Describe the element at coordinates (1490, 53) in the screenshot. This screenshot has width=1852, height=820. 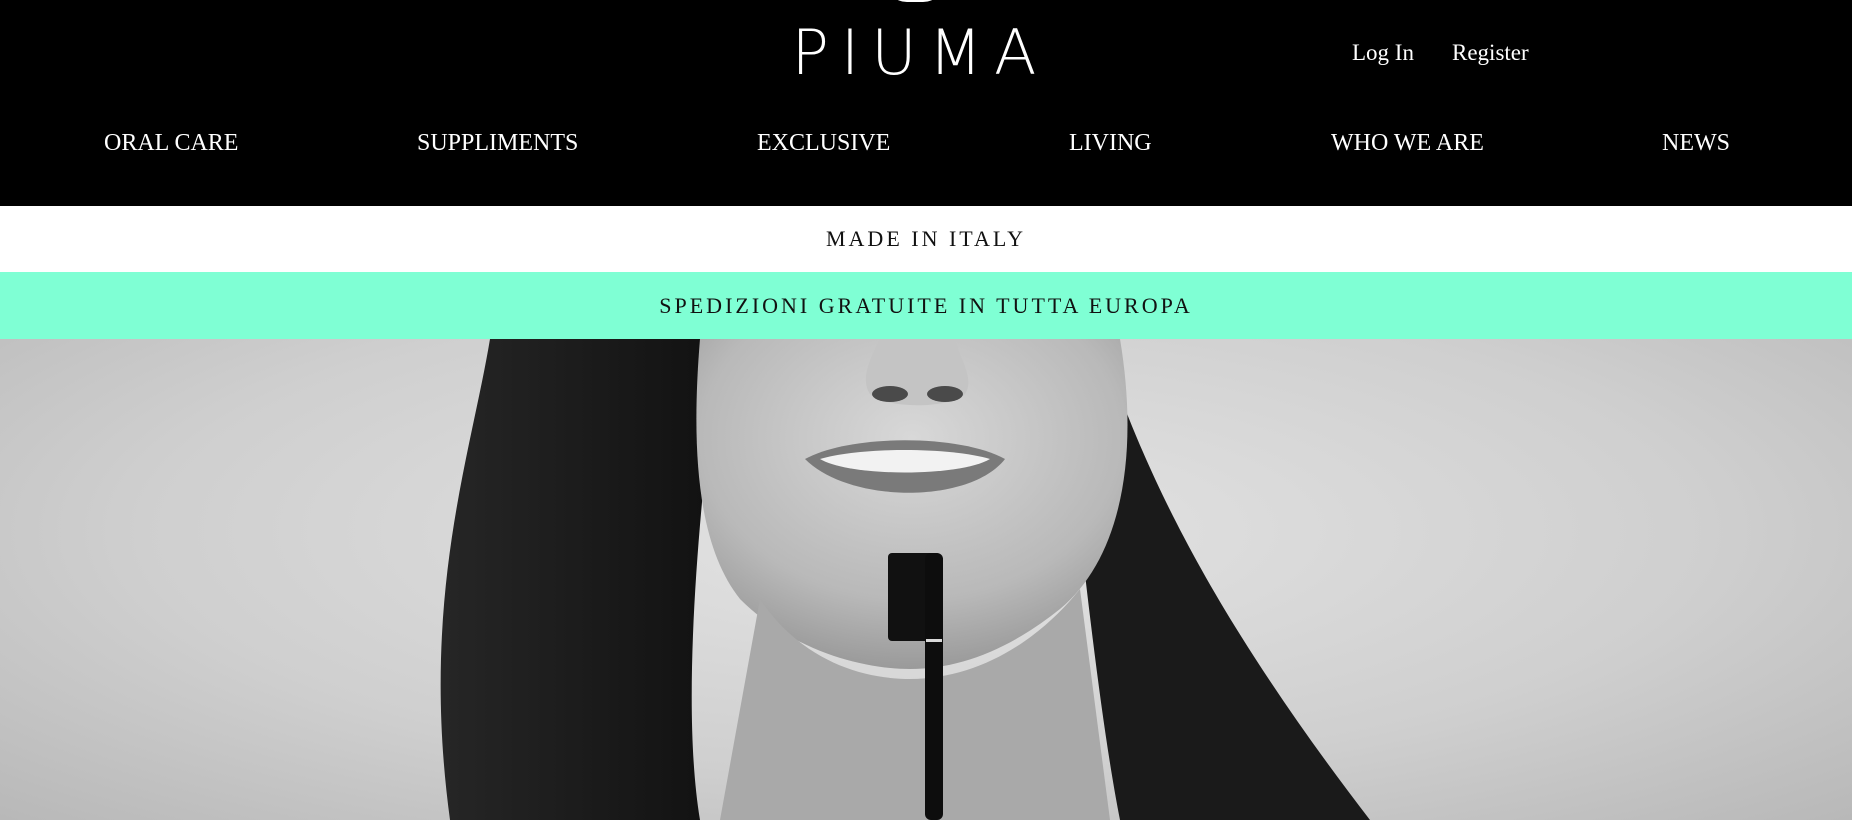
I see `register-link: Register` at that location.